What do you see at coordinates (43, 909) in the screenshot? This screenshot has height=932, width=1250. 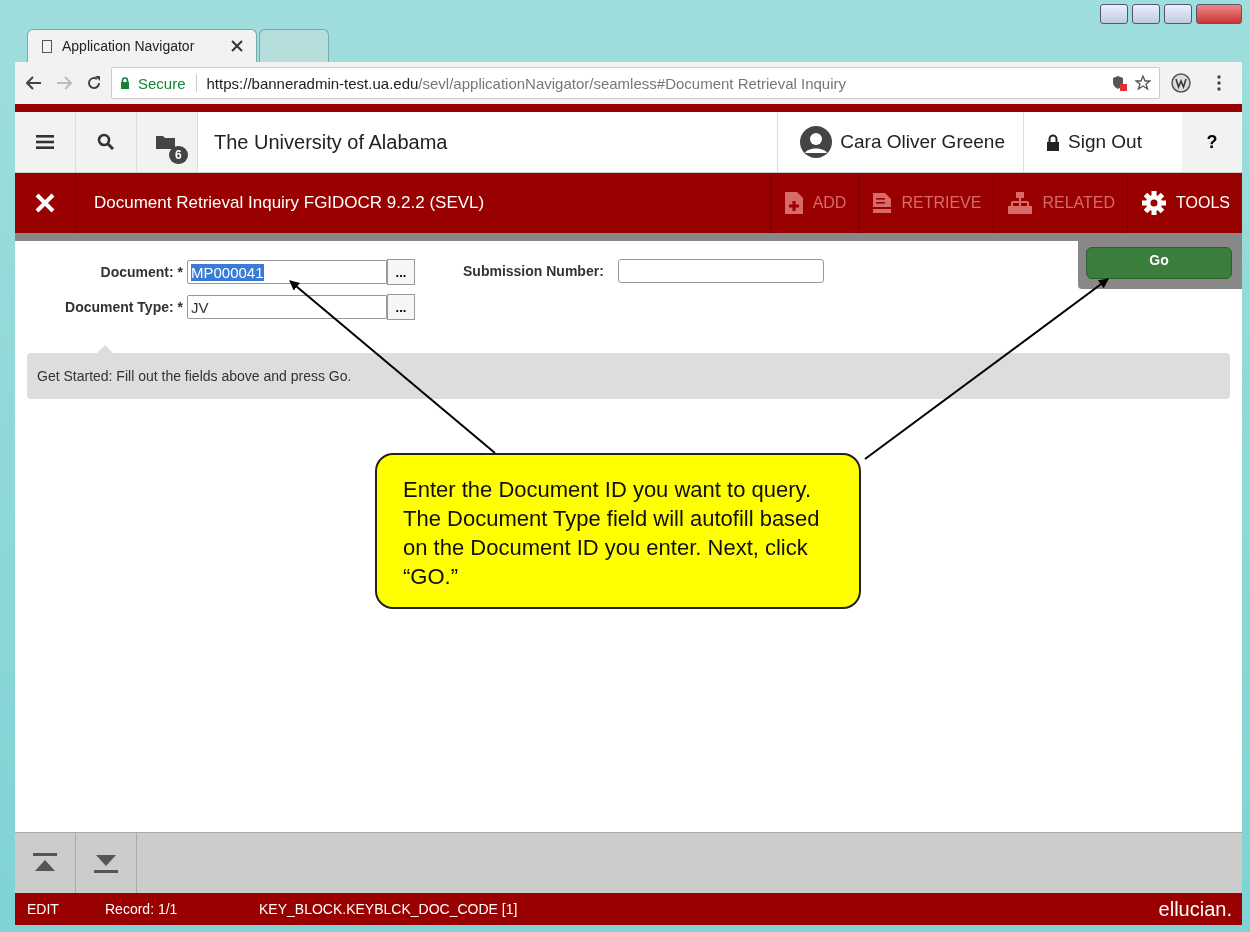 I see `mode-label: EDIT` at bounding box center [43, 909].